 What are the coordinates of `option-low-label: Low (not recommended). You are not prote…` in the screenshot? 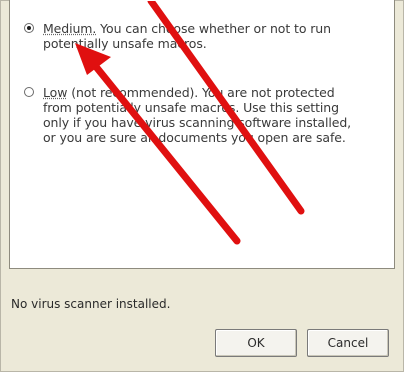 It's located at (198, 115).